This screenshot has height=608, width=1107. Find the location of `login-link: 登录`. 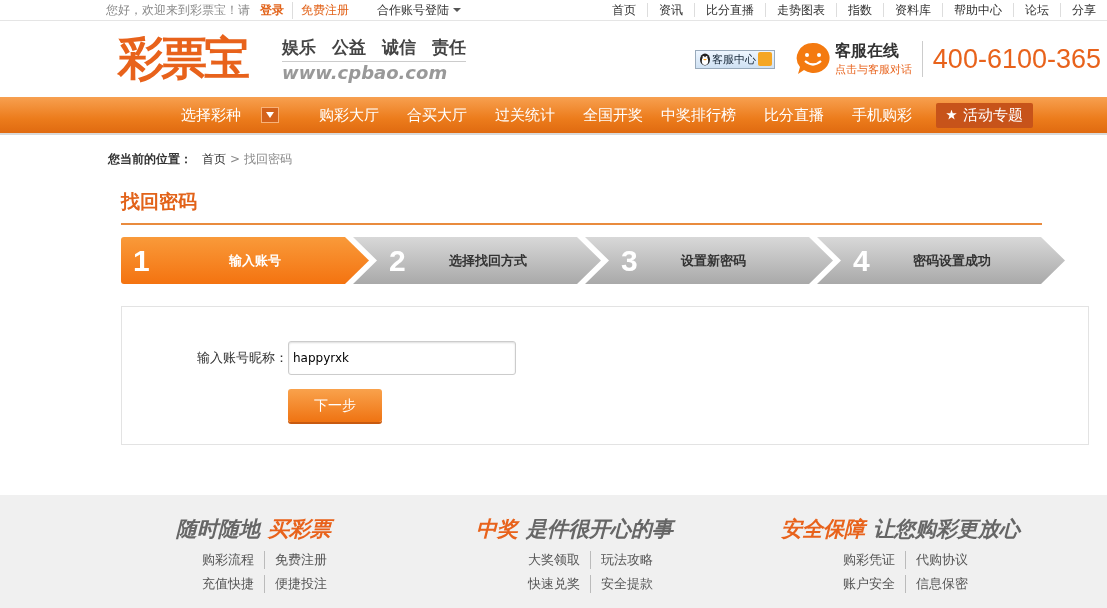

login-link: 登录 is located at coordinates (276, 10).